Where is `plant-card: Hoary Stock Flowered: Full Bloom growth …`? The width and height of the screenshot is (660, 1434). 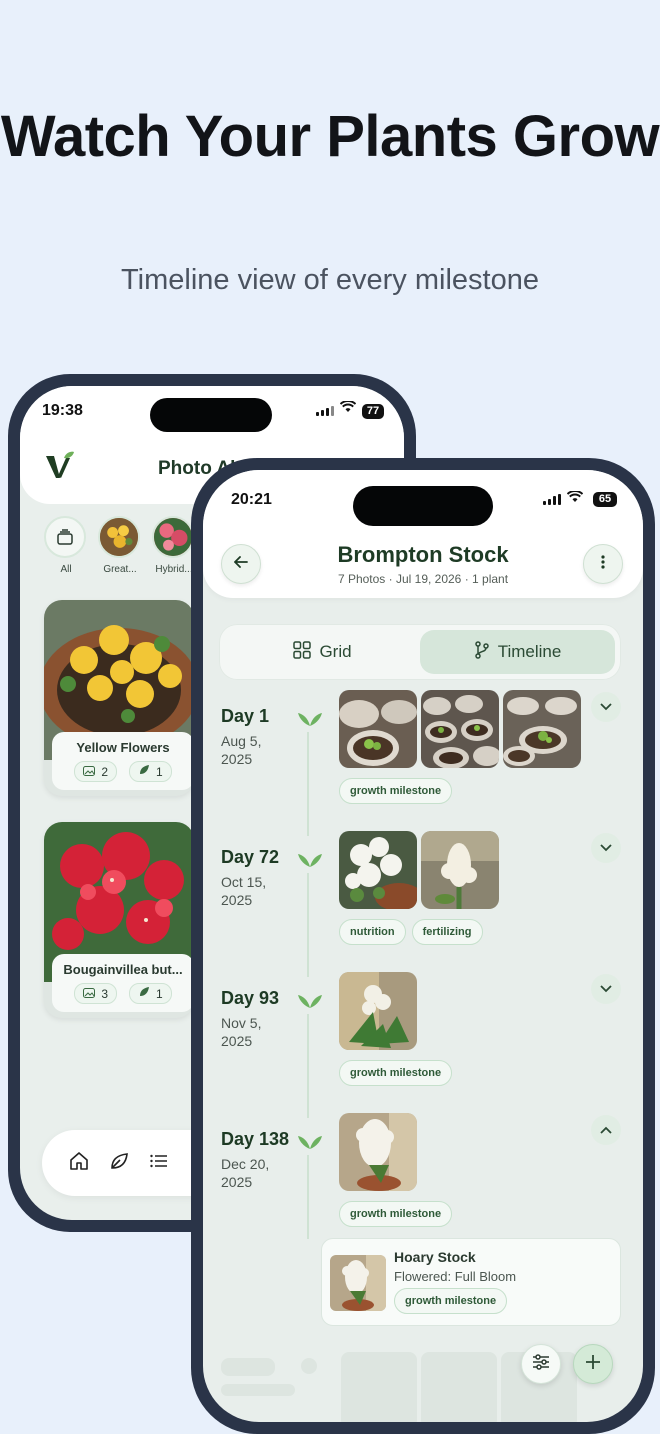
plant-card: Hoary Stock Flowered: Full Bloom growth … is located at coordinates (471, 1282).